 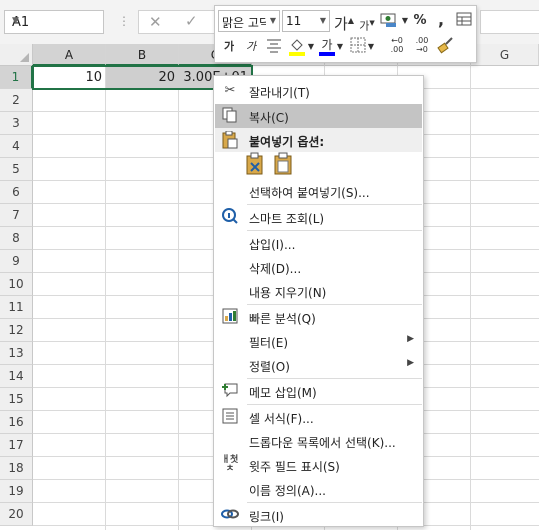 What do you see at coordinates (441, 20) in the screenshot?
I see `comma-style-button: ,` at bounding box center [441, 20].